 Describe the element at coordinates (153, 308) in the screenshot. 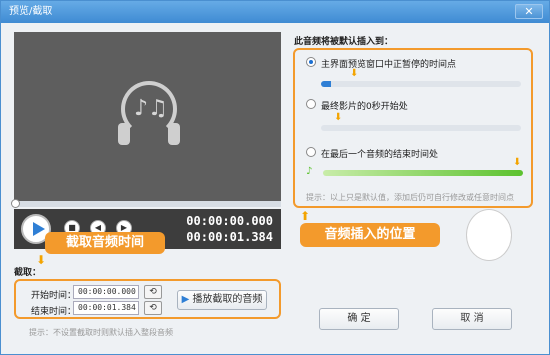

I see `end-set-clock-icon: ⟲` at that location.